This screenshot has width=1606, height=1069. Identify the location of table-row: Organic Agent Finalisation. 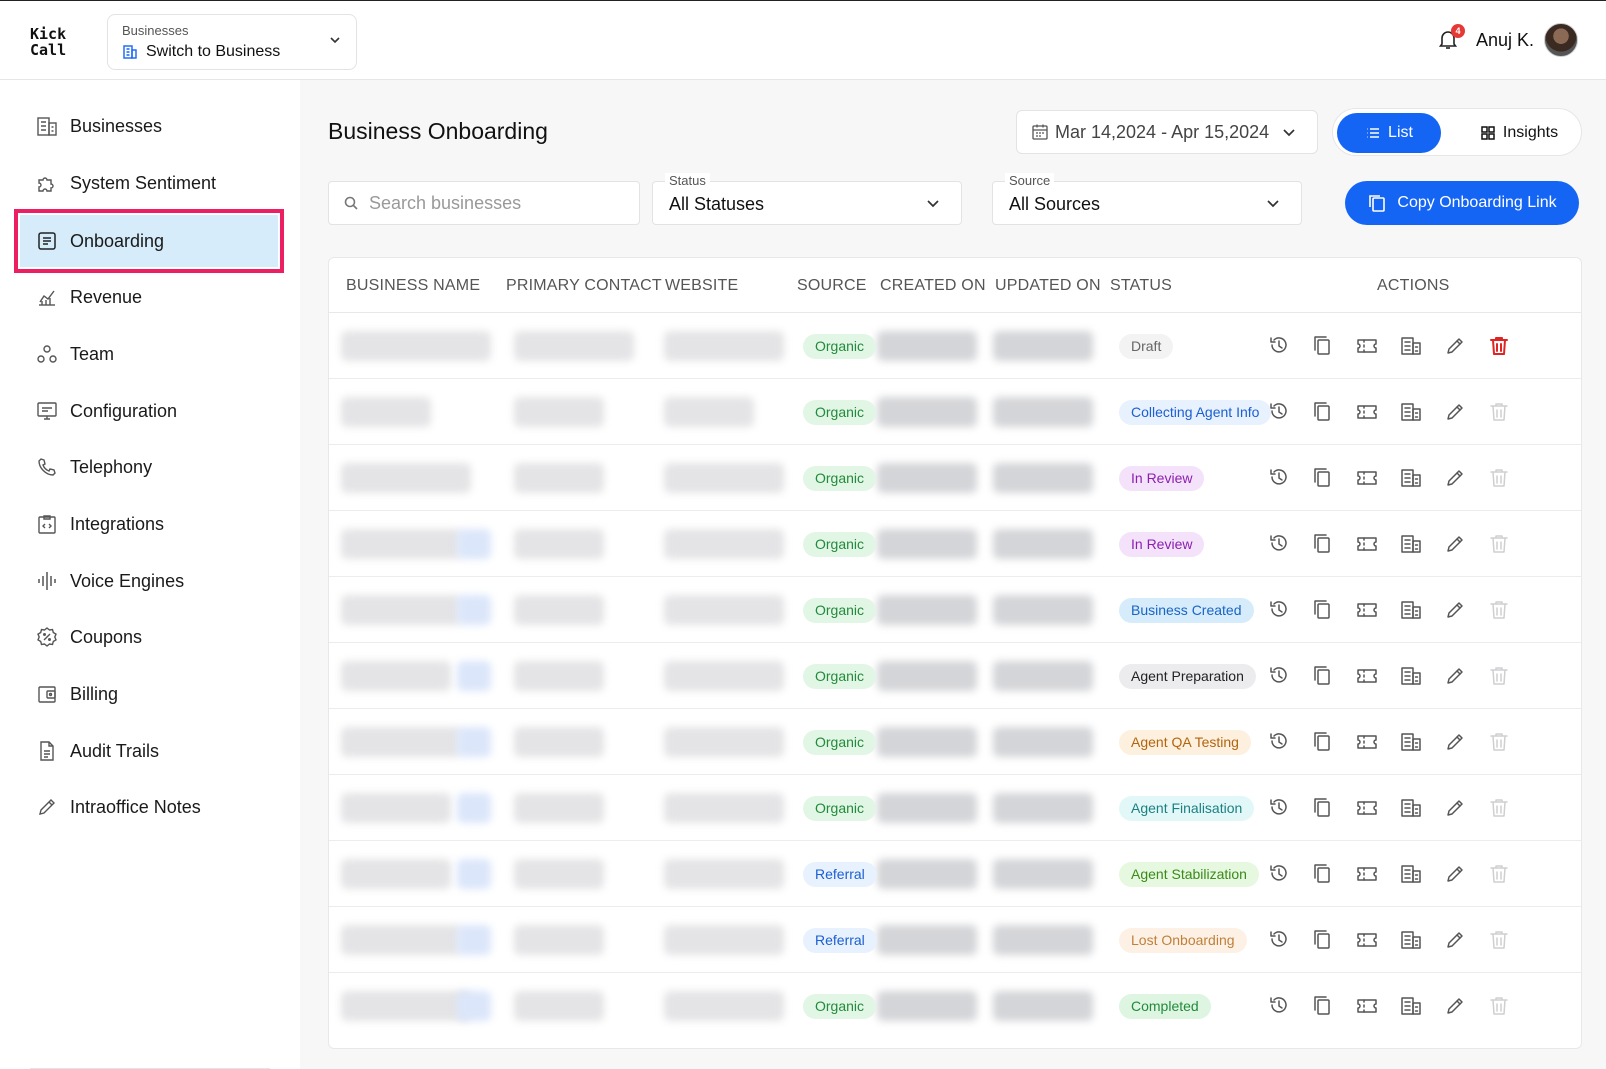
(955, 808).